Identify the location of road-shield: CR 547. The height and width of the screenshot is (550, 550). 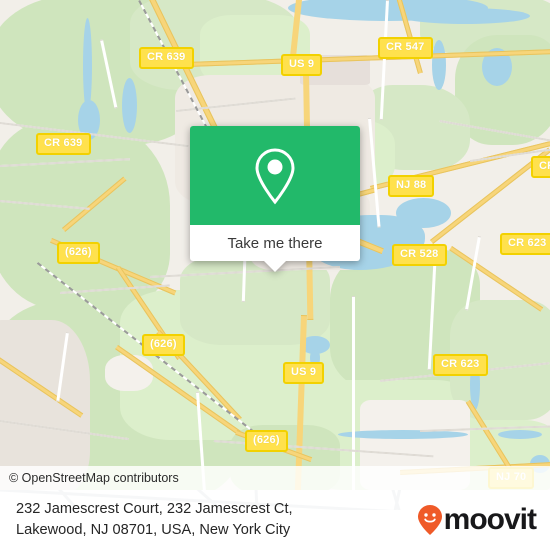
(405, 48).